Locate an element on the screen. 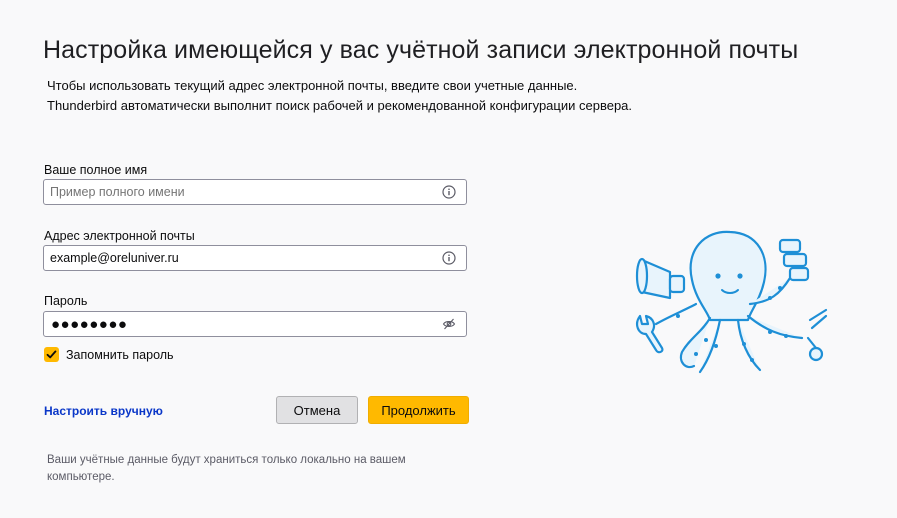 This screenshot has width=897, height=518. name-field-container is located at coordinates (255, 192).